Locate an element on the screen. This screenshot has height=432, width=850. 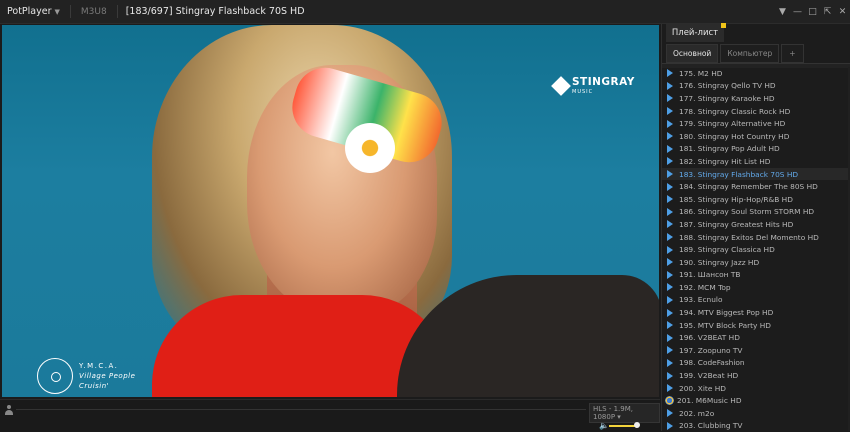
format-label: M3U8 is located at coordinates (93, 11).